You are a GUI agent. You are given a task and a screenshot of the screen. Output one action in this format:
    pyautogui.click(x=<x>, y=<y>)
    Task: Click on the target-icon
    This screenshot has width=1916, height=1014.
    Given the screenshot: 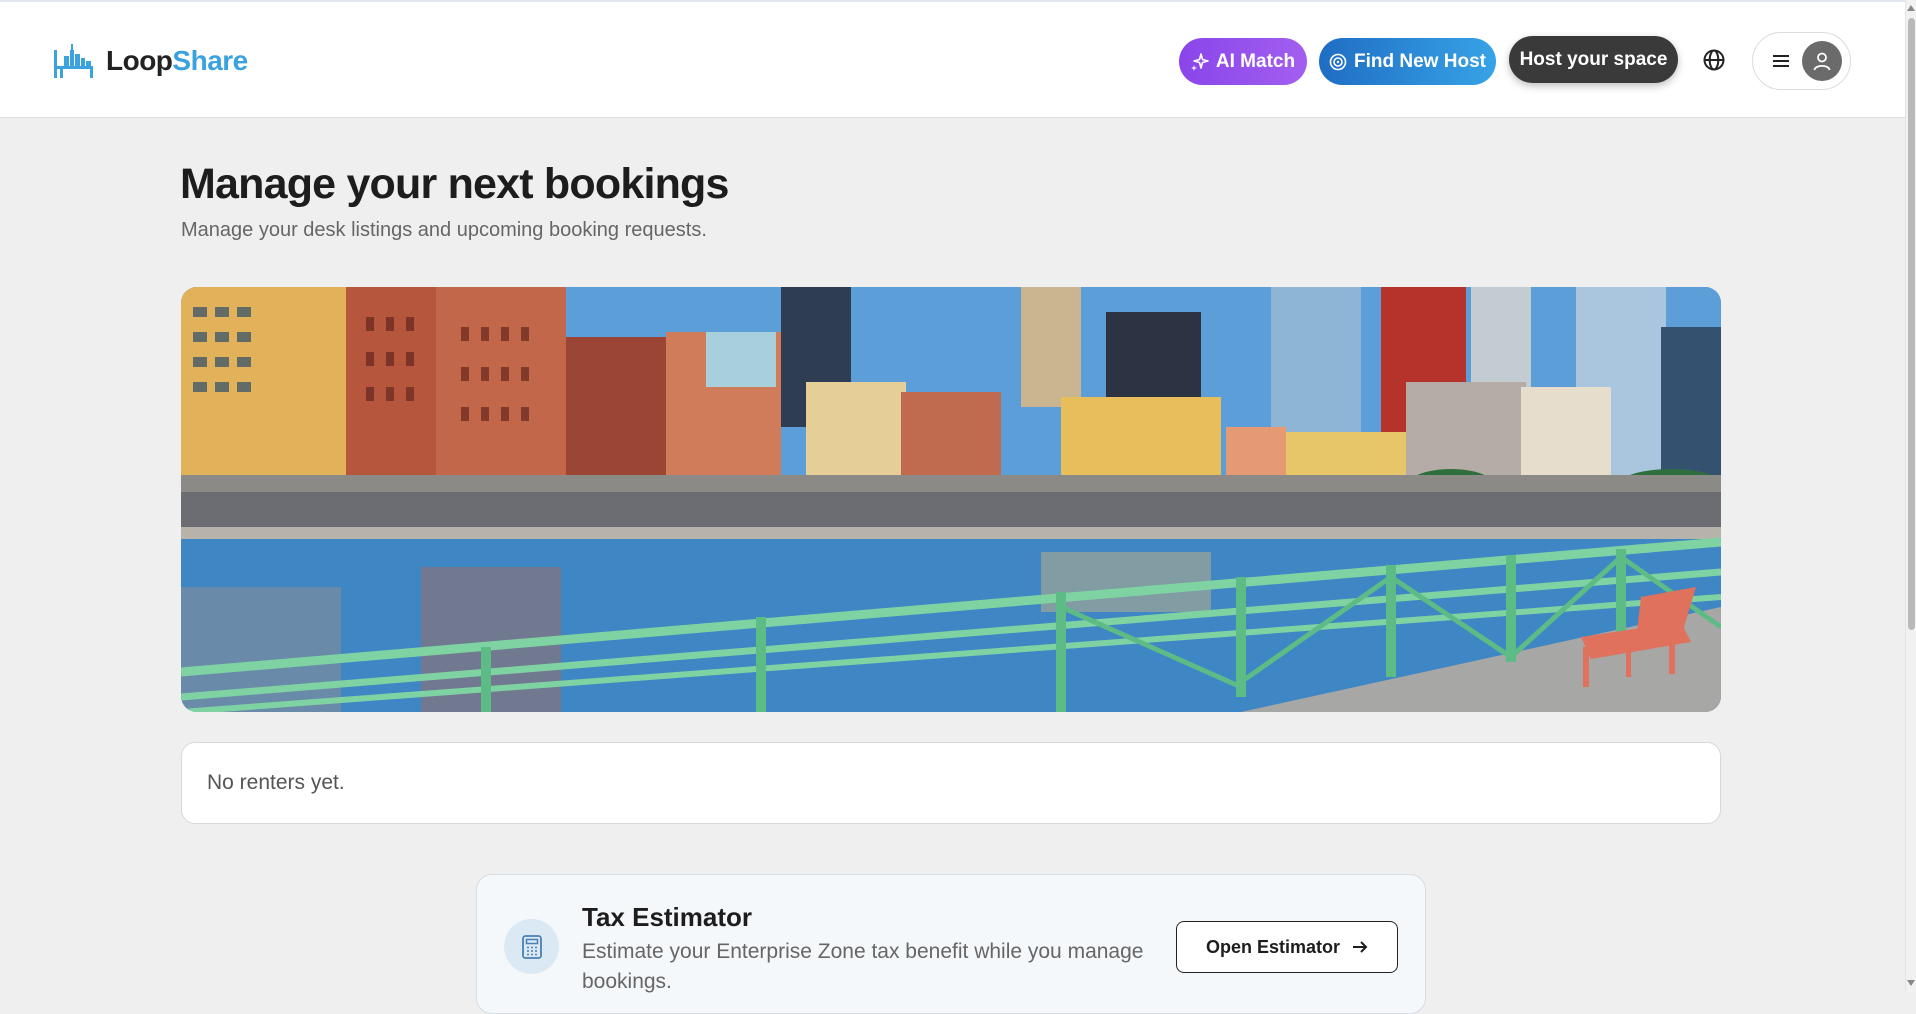 What is the action you would take?
    pyautogui.click(x=1338, y=61)
    